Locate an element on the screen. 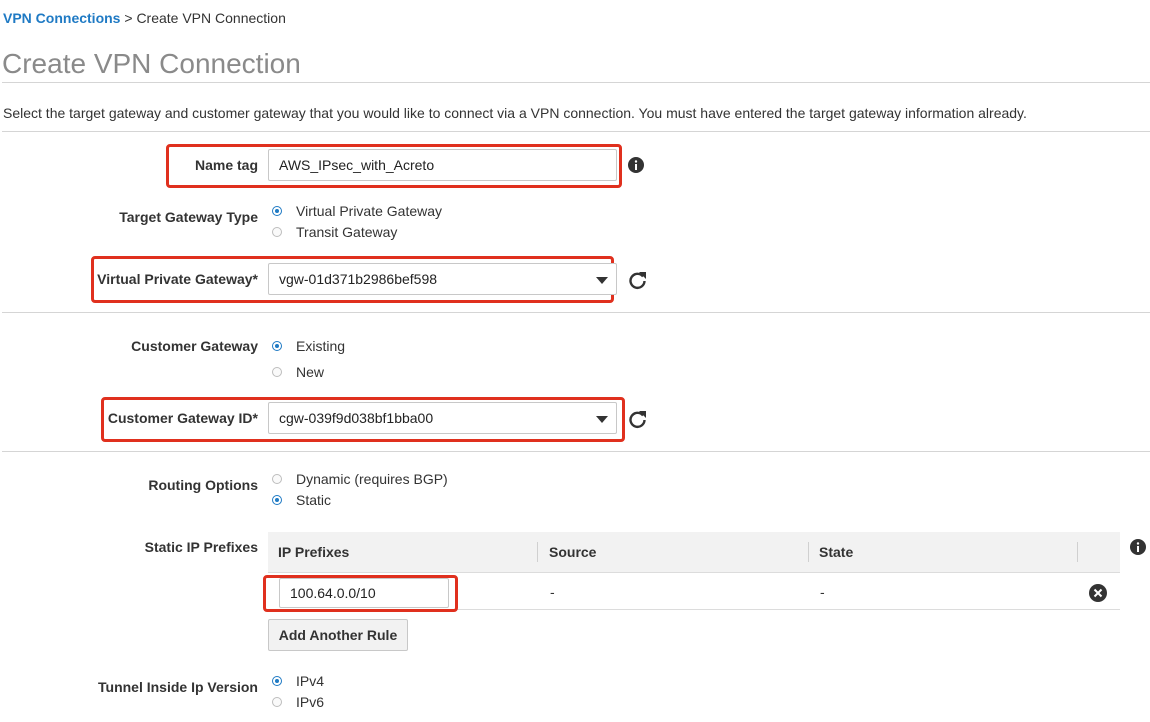  radio-label: Static is located at coordinates (314, 500).